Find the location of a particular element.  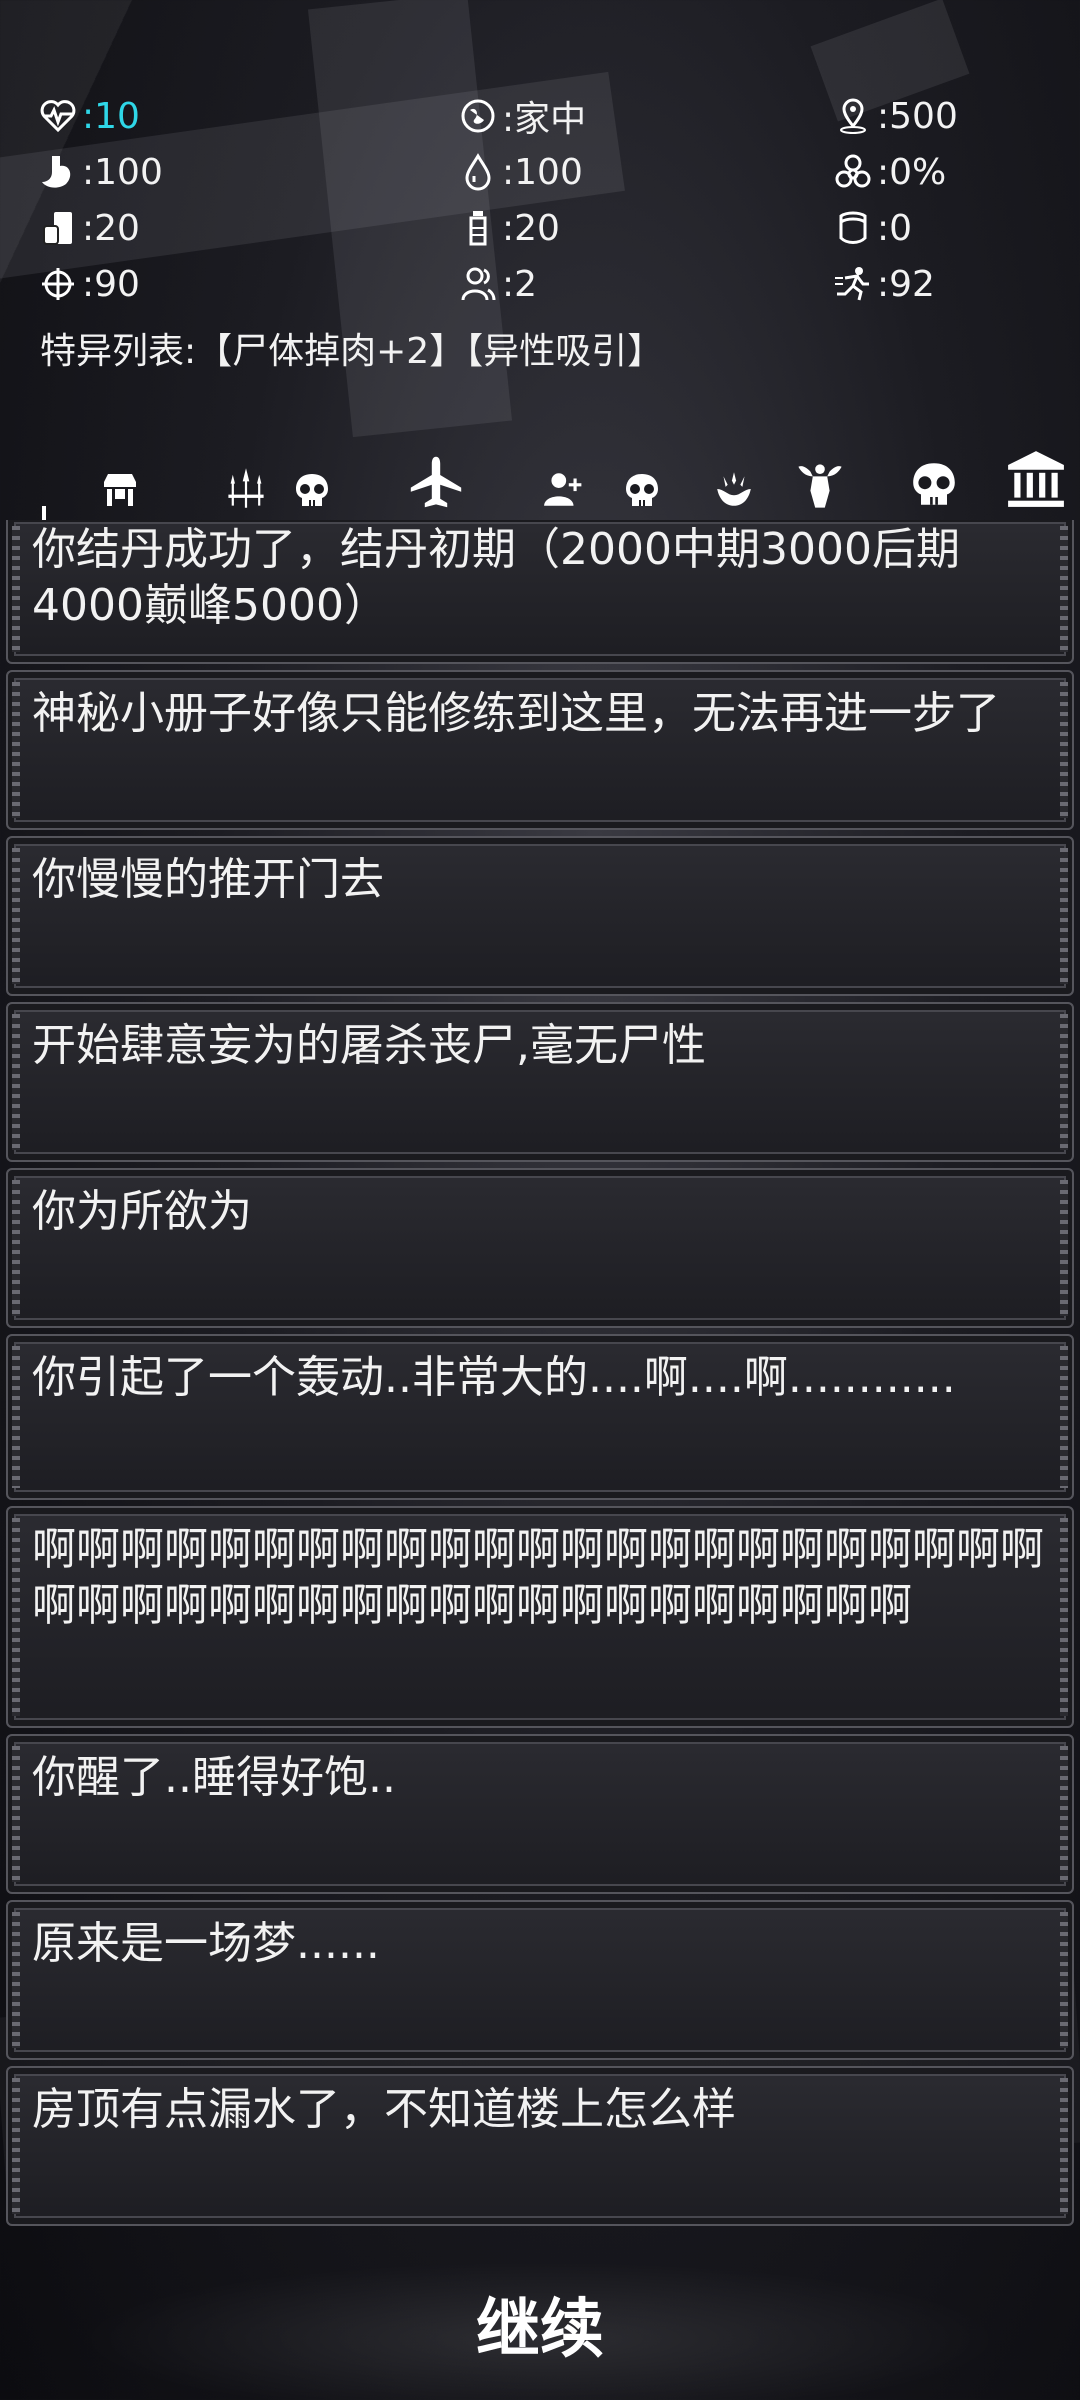

location-value: :家中 is located at coordinates (544, 119).